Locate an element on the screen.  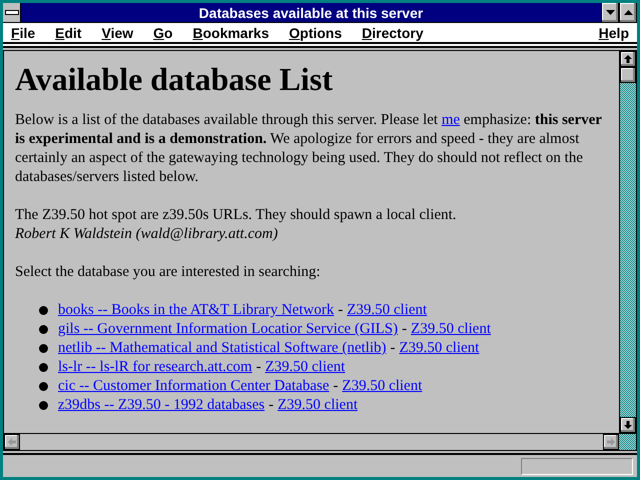
menu-item: File is located at coordinates (33, 32).